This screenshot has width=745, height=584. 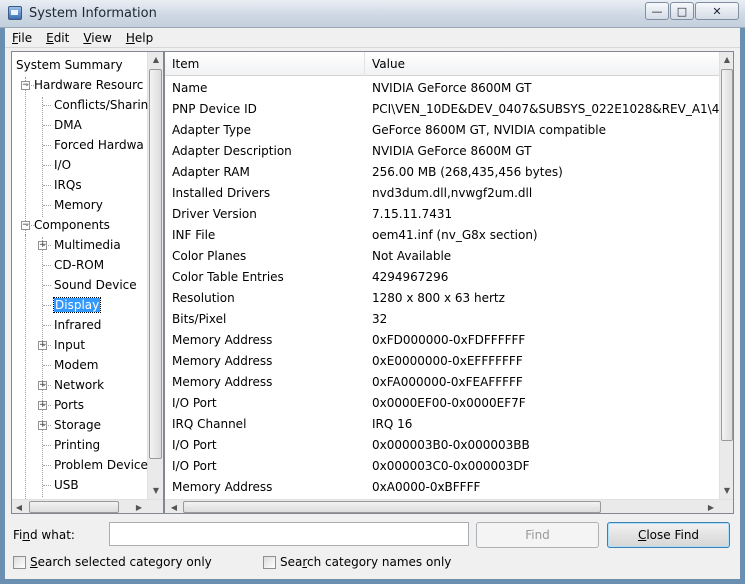 What do you see at coordinates (717, 11) in the screenshot?
I see `close-window-button: ✕` at bounding box center [717, 11].